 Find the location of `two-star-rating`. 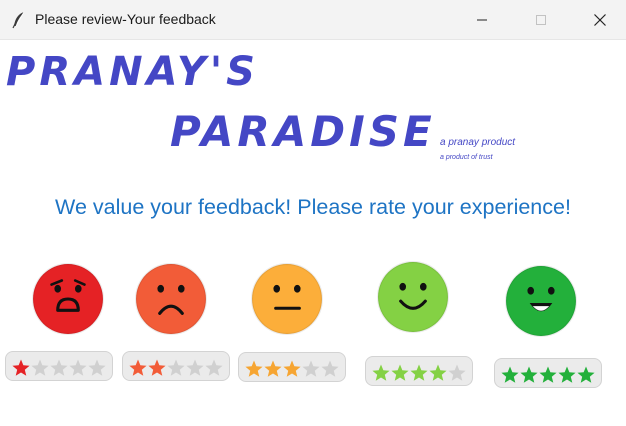

two-star-rating is located at coordinates (176, 366).